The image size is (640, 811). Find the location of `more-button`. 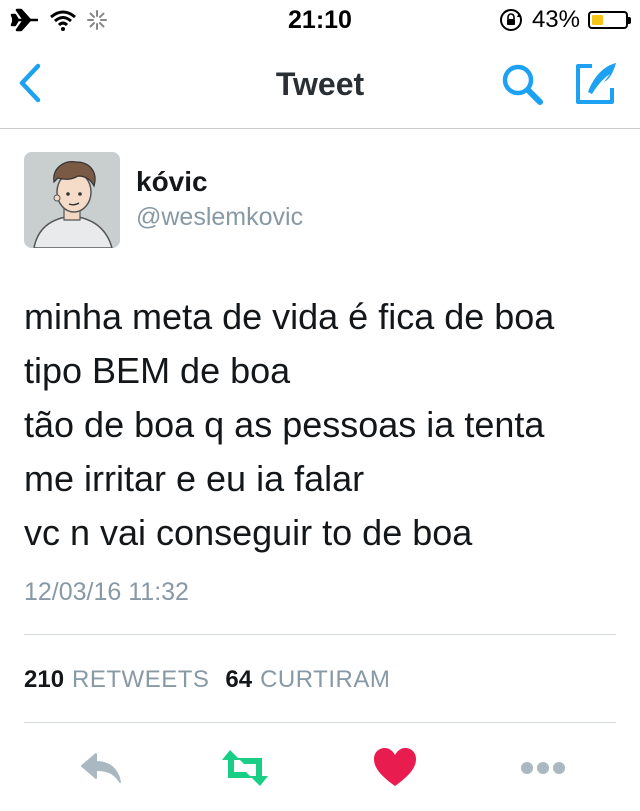

more-button is located at coordinates (543, 768).